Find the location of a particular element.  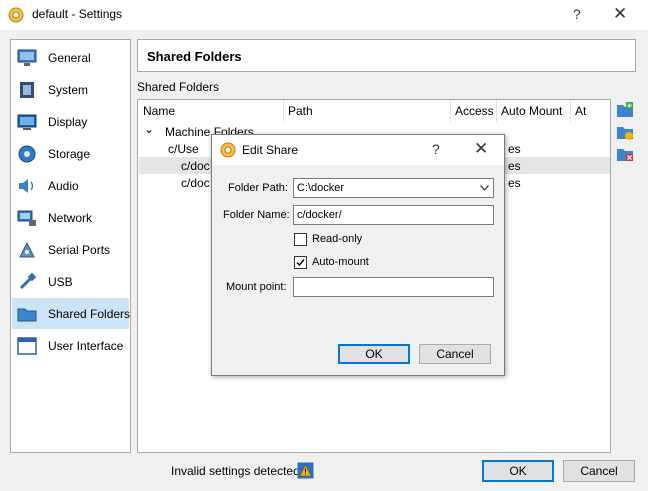

network-icon is located at coordinates (26, 218).